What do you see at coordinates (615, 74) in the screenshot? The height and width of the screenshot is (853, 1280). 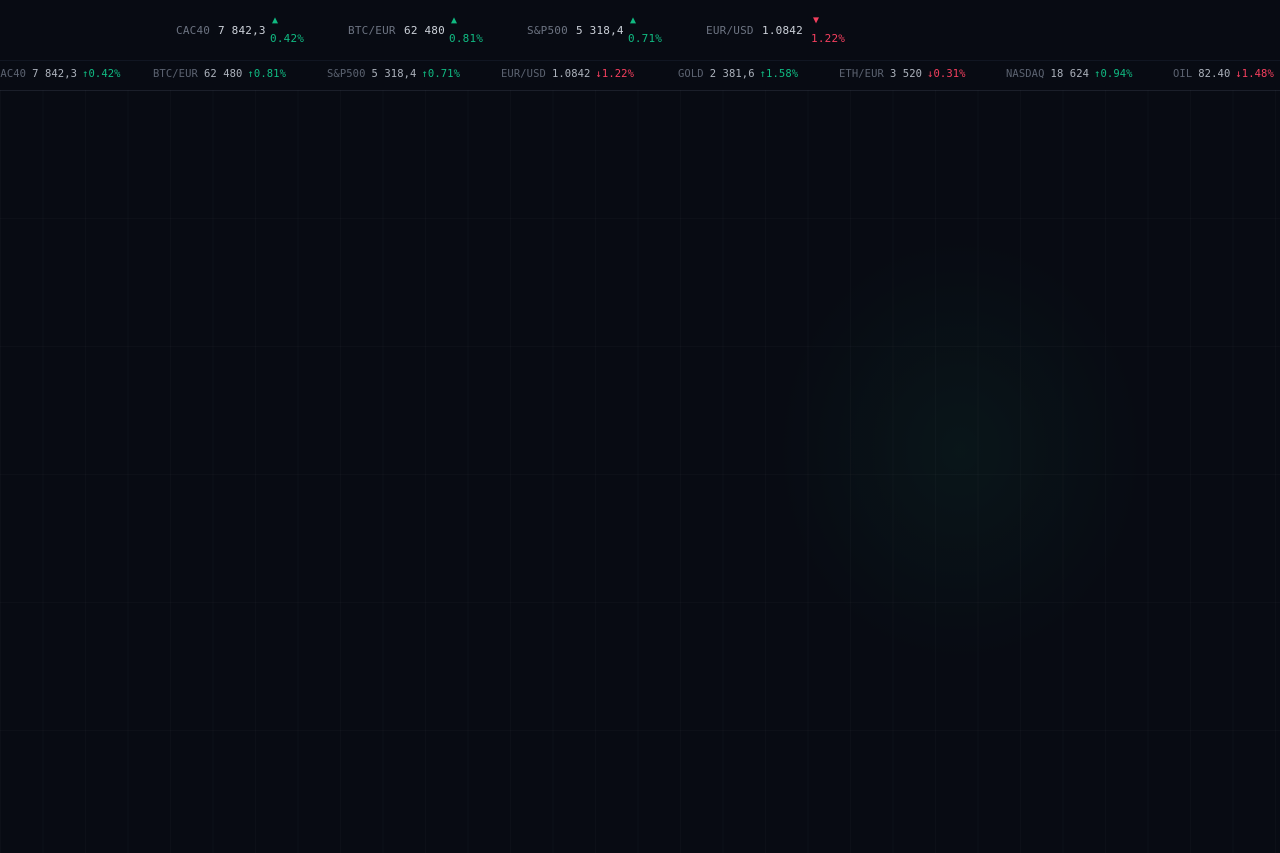 I see `ticker-change: ↓1.22%` at bounding box center [615, 74].